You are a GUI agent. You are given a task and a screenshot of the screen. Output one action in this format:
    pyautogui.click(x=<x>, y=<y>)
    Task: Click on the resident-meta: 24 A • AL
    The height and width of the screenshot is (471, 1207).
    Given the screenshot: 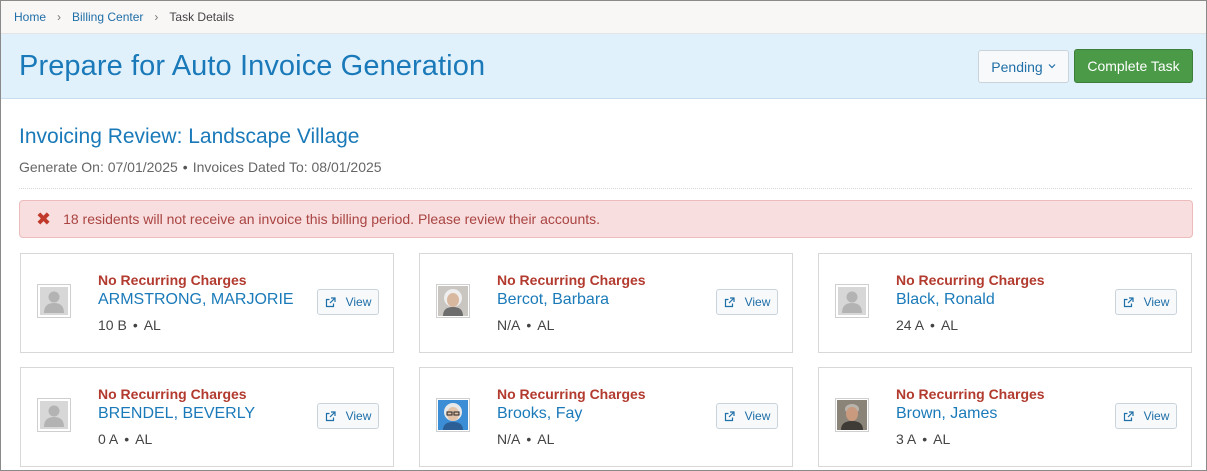 What is the action you would take?
    pyautogui.click(x=927, y=325)
    